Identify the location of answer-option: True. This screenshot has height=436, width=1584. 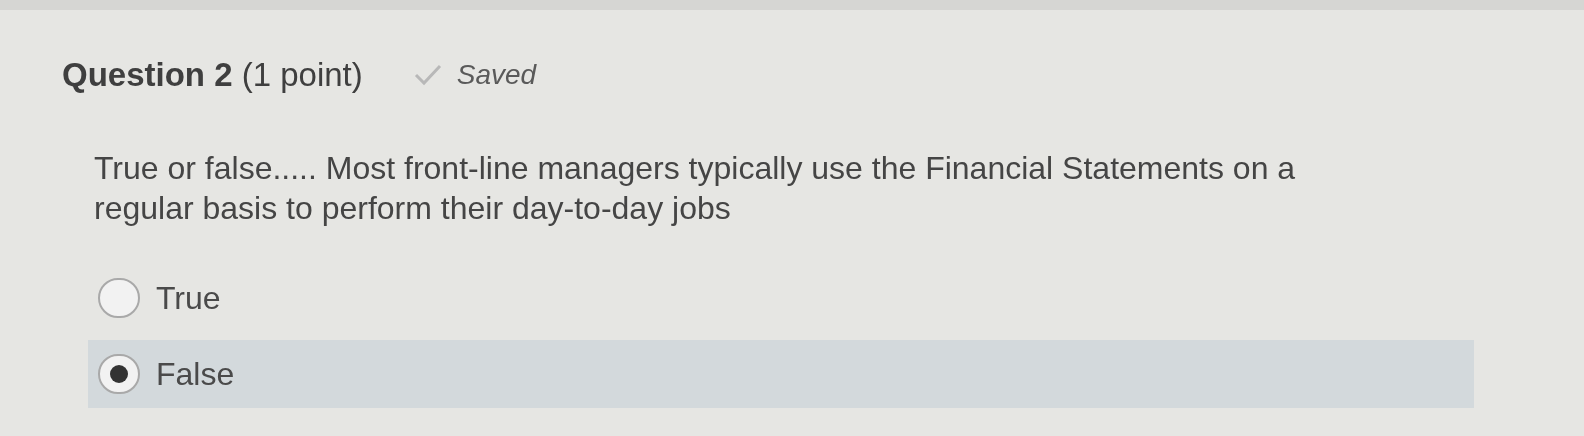
(781, 297).